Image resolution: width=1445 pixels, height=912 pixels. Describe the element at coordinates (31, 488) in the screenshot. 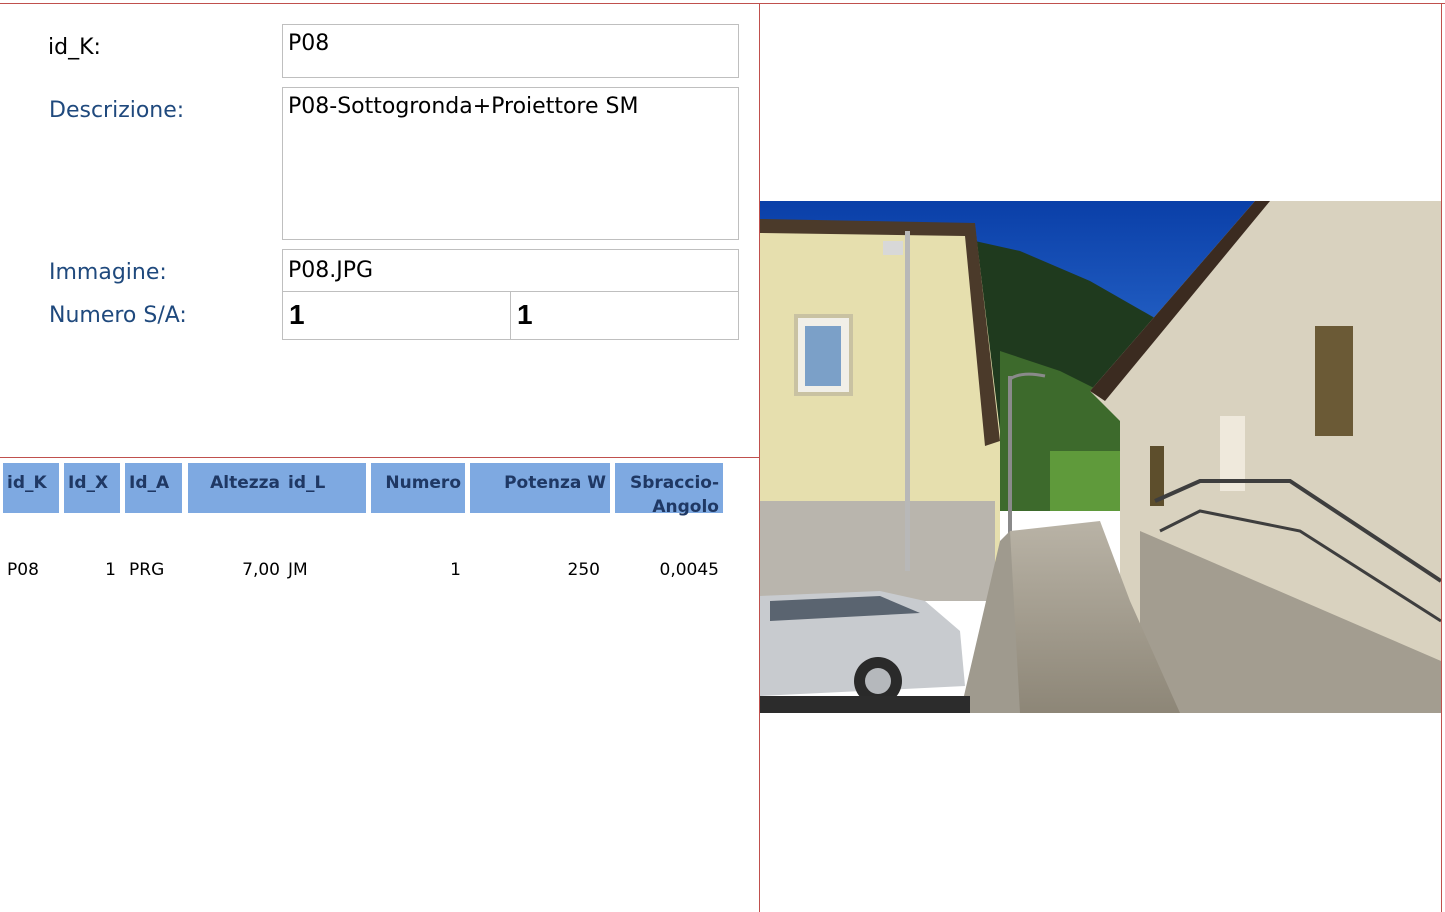

I see `header-id-k: id_K` at that location.